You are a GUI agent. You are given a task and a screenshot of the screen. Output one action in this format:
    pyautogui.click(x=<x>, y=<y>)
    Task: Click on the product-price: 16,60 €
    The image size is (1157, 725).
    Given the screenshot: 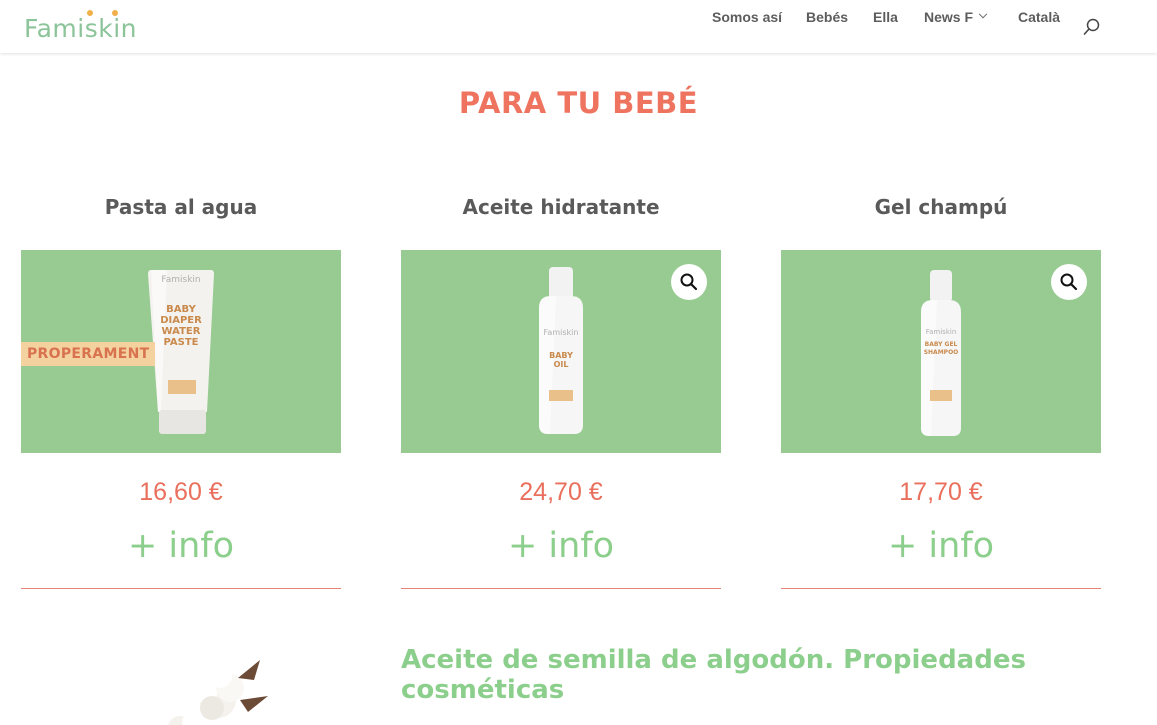 What is the action you would take?
    pyautogui.click(x=181, y=492)
    